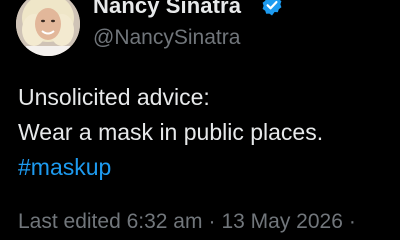 The image size is (400, 240). What do you see at coordinates (165, 221) in the screenshot?
I see `post-time: 6:32 am` at bounding box center [165, 221].